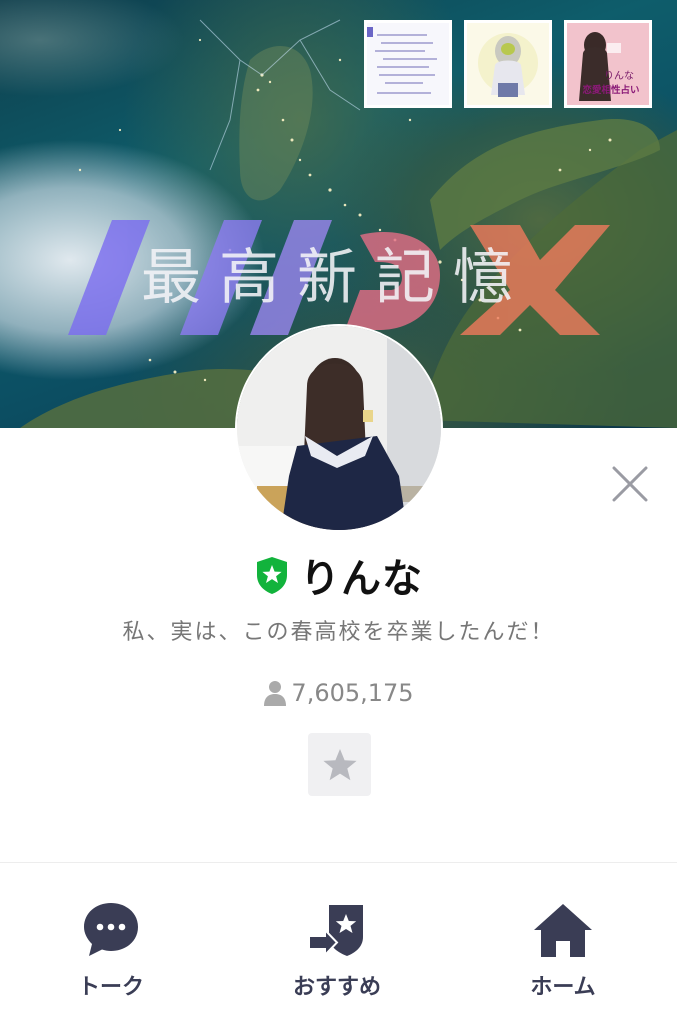  I want to click on cover-thumbnail-illustration, so click(508, 64).